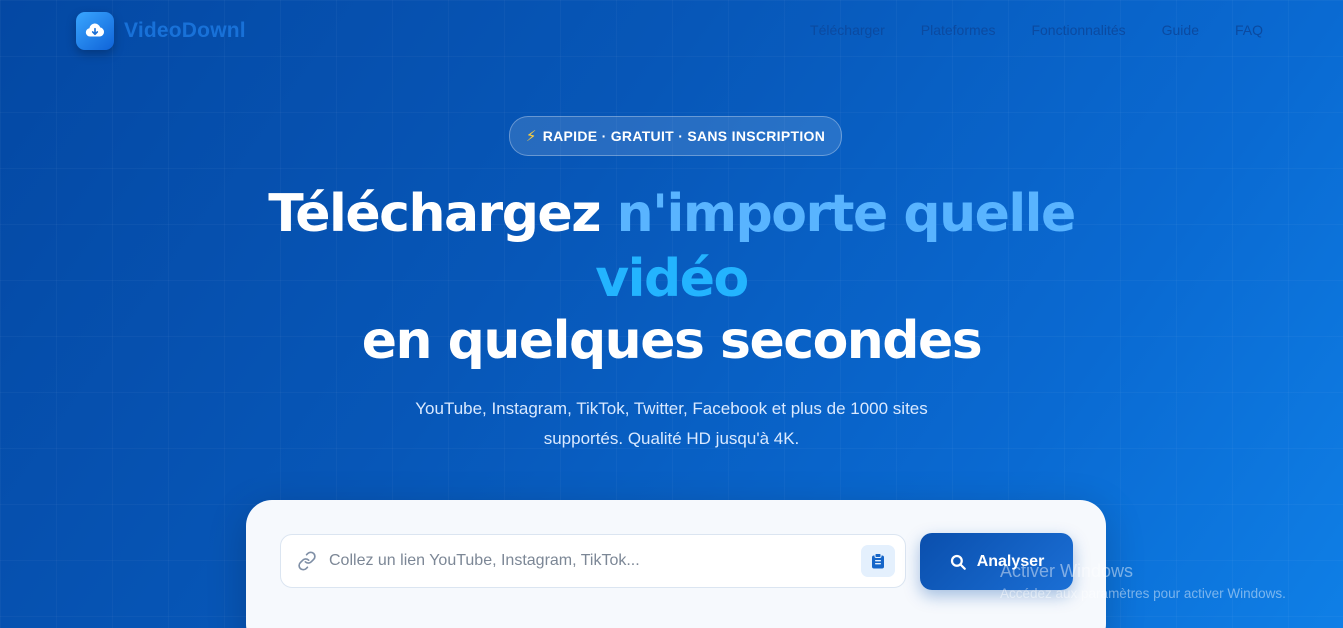  What do you see at coordinates (847, 30) in the screenshot?
I see `nav-item-telecharger: Télécharger` at bounding box center [847, 30].